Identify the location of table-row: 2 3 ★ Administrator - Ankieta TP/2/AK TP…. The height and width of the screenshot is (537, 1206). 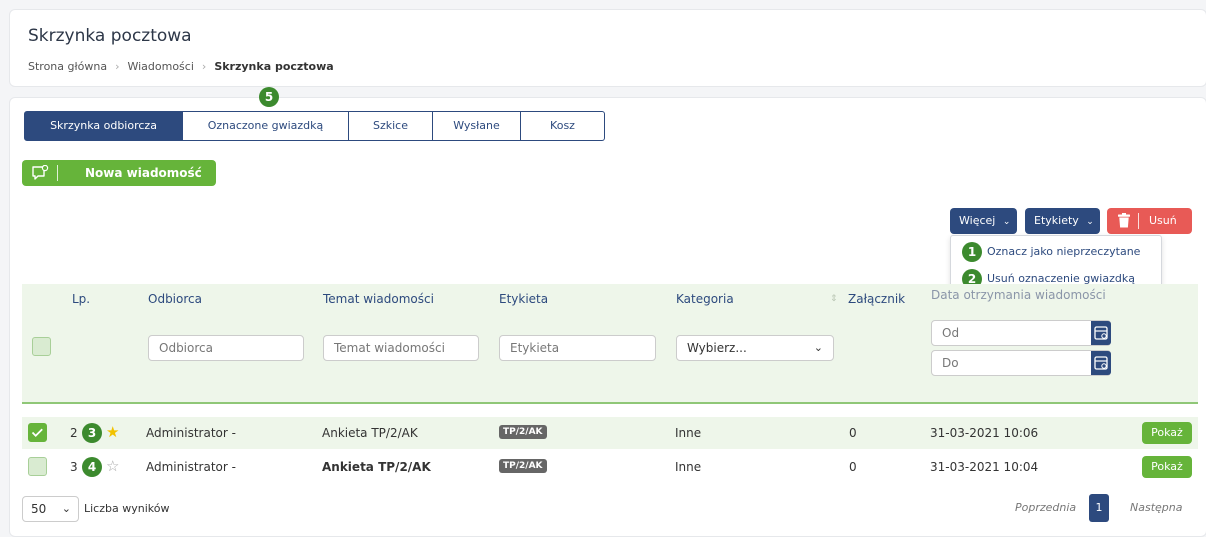
(610, 433).